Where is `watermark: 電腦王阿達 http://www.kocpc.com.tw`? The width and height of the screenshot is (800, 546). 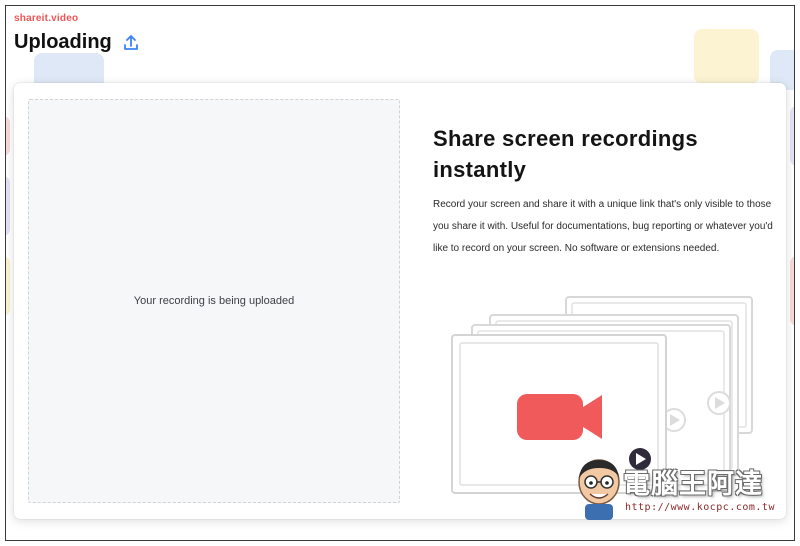 watermark: 電腦王阿達 http://www.kocpc.com.tw is located at coordinates (678, 490).